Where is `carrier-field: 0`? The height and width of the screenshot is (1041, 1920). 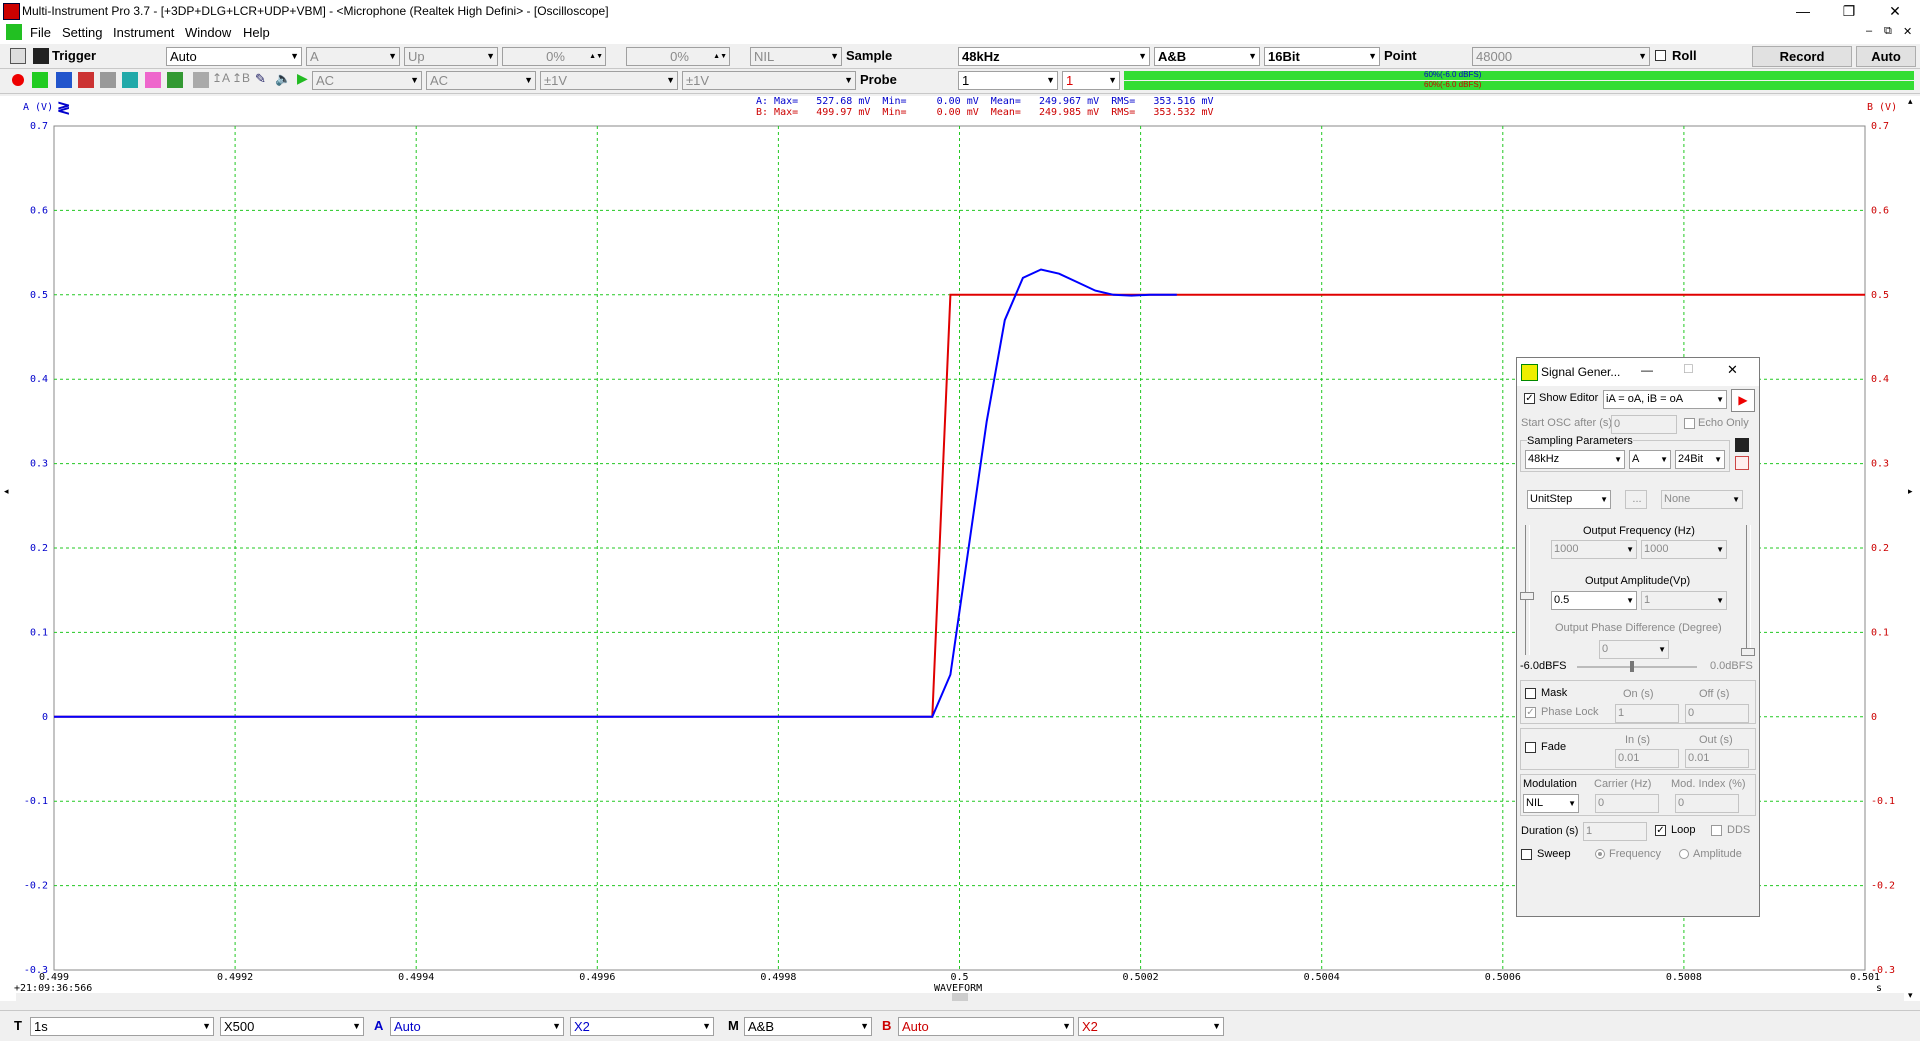
carrier-field: 0 is located at coordinates (1627, 803).